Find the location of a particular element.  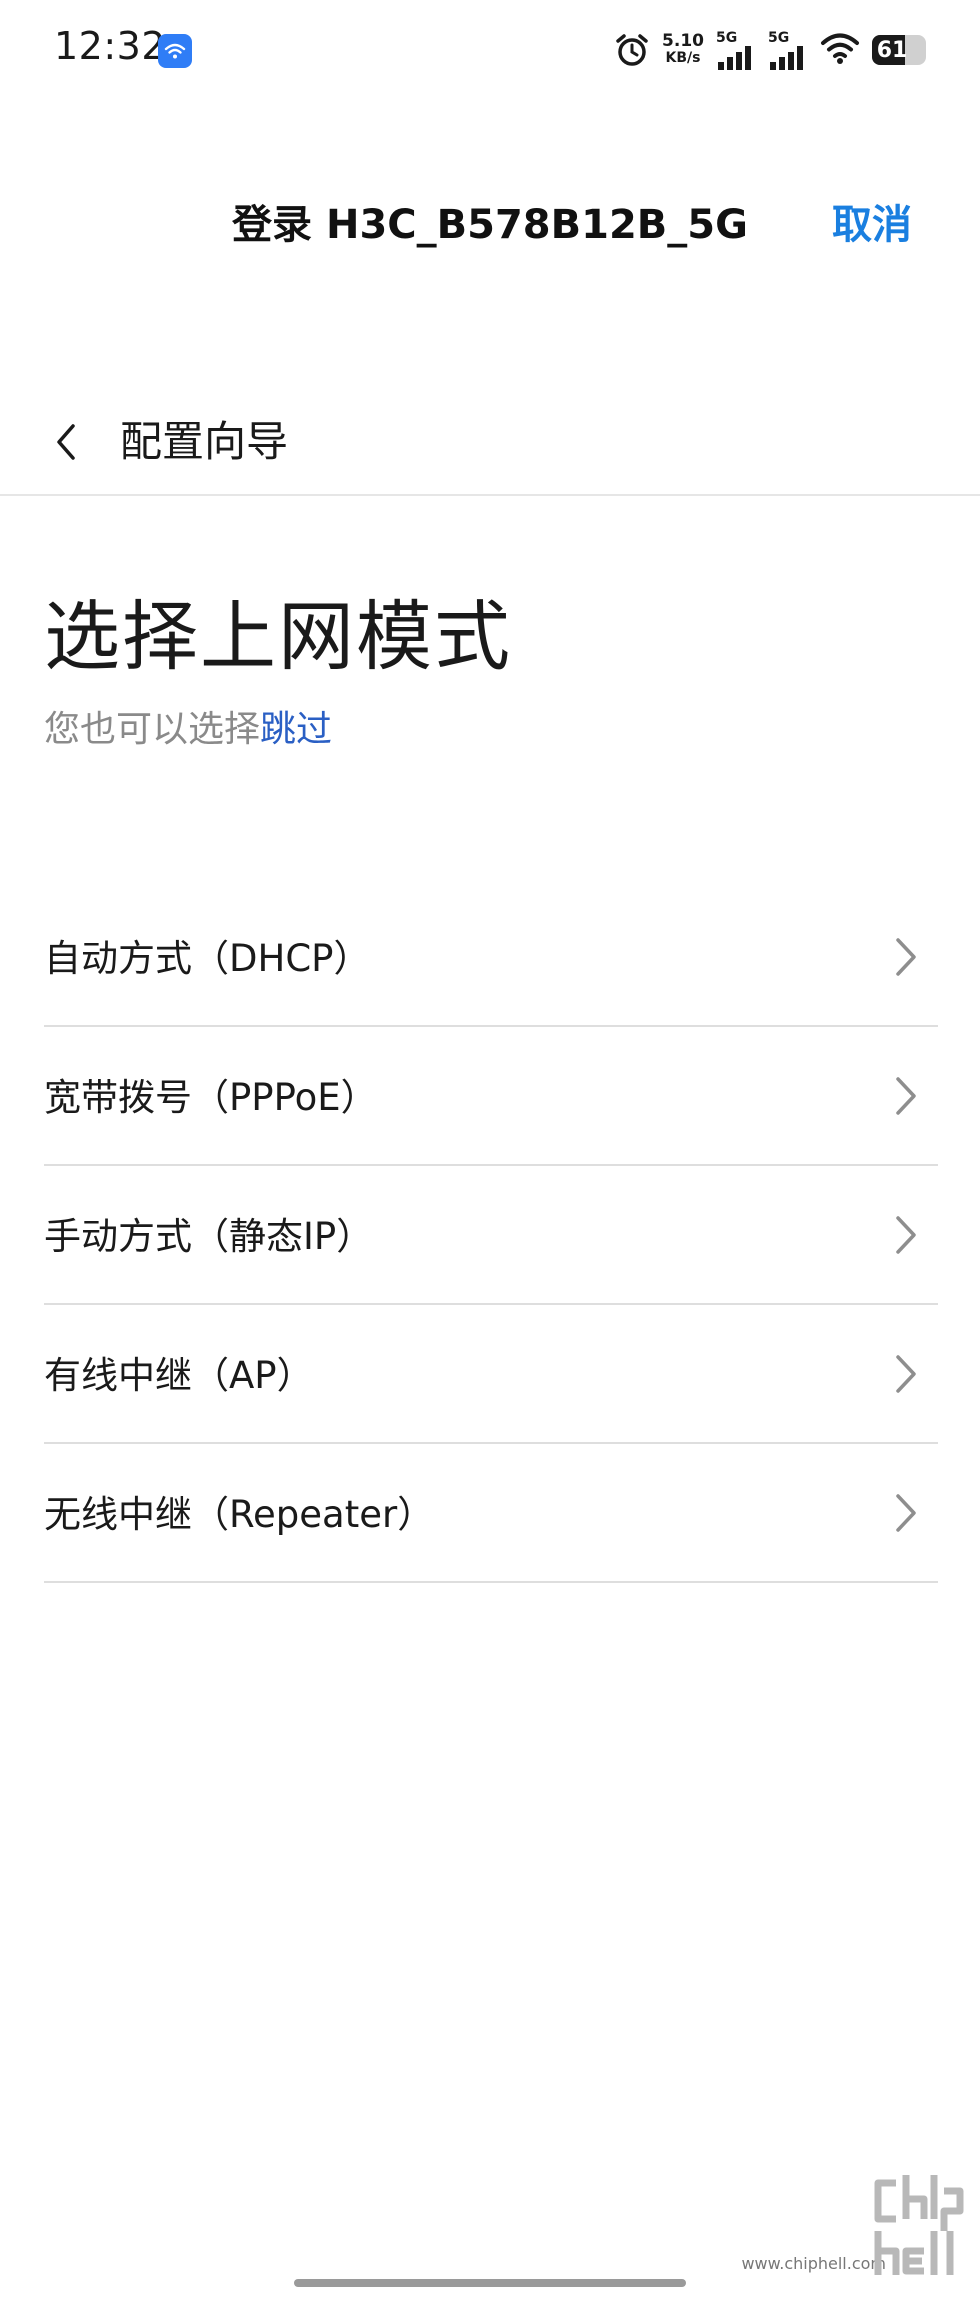

option-wired-ap: 有线中继（AP） is located at coordinates (491, 1374).